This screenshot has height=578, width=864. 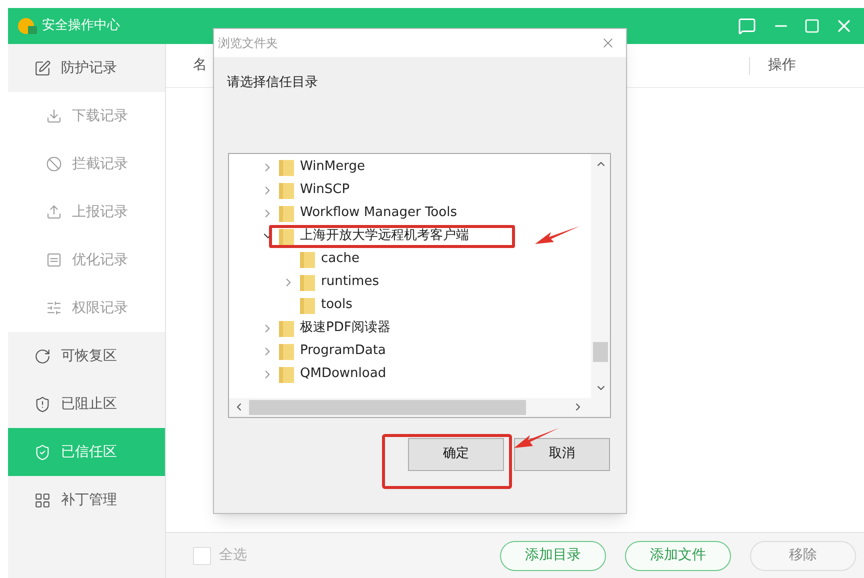 I want to click on folder-name: QMDownload, so click(x=343, y=374).